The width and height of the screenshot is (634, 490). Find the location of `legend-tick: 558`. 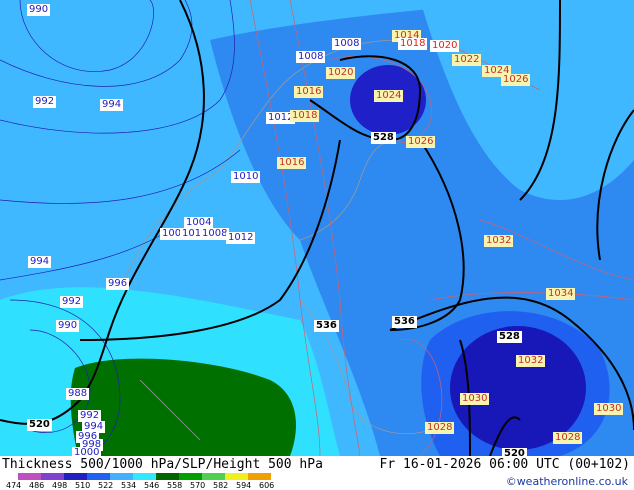

legend-tick: 558 is located at coordinates (175, 485).